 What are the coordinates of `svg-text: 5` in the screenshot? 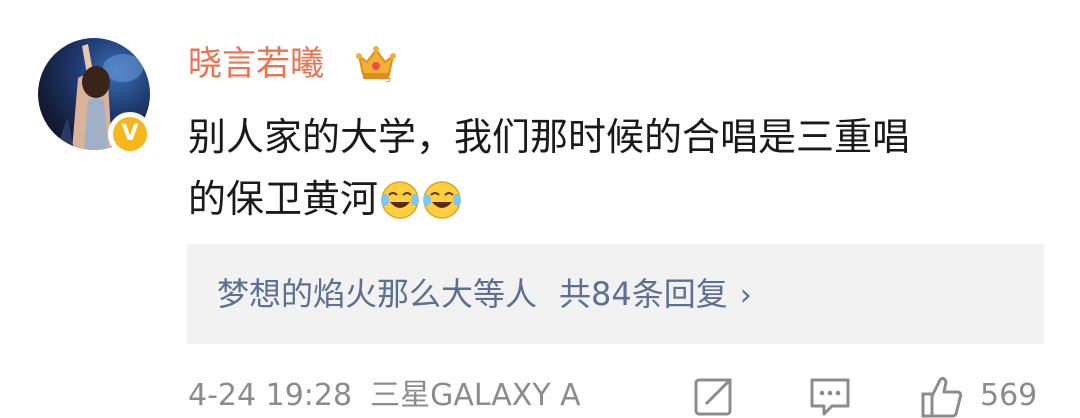 It's located at (388, 79).